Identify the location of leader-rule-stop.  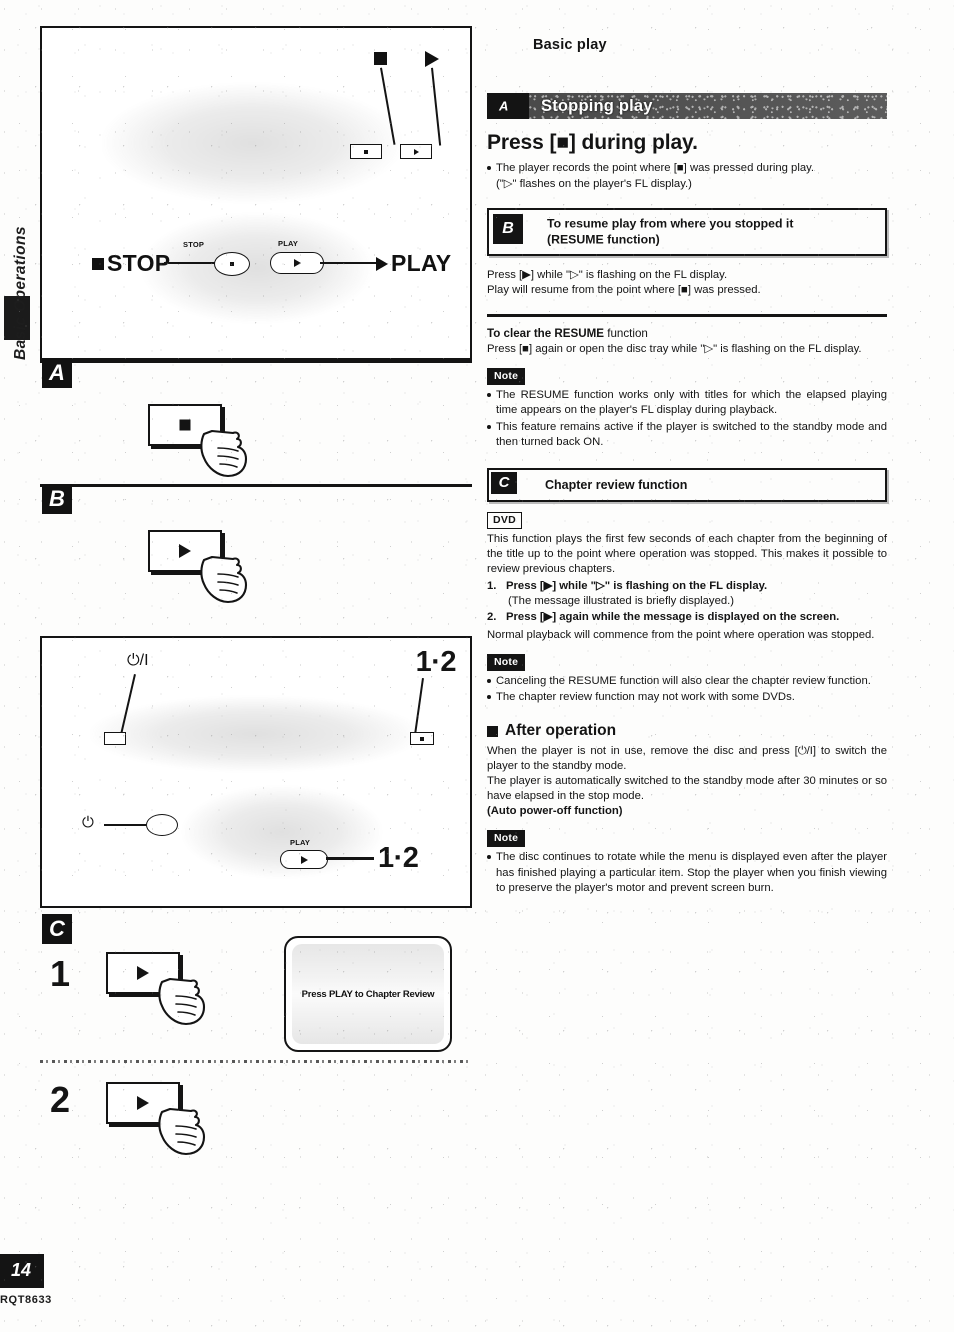
(191, 263).